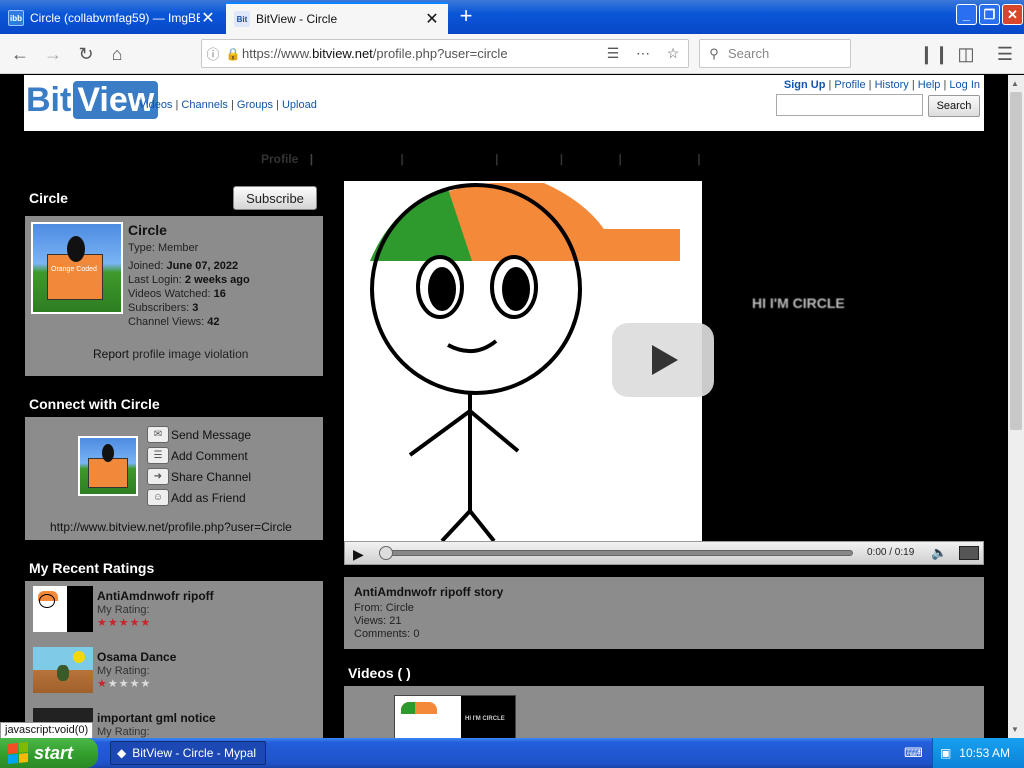 The height and width of the screenshot is (768, 1024). What do you see at coordinates (86, 54) in the screenshot?
I see `reload-icon: ↻` at bounding box center [86, 54].